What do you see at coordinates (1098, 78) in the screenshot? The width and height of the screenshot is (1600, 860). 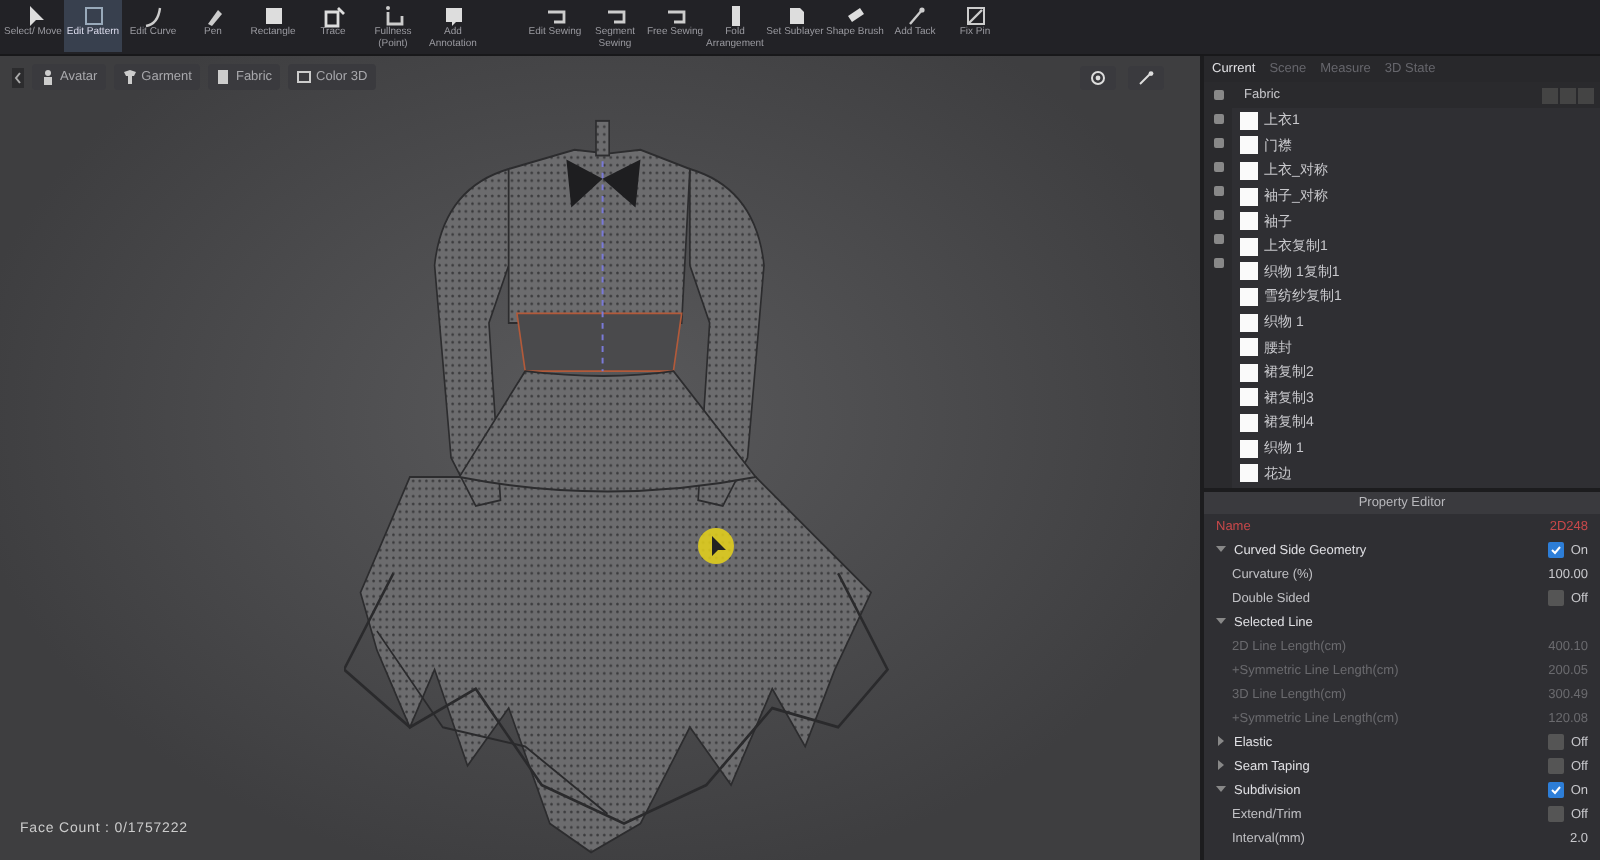 I see `target-icon` at bounding box center [1098, 78].